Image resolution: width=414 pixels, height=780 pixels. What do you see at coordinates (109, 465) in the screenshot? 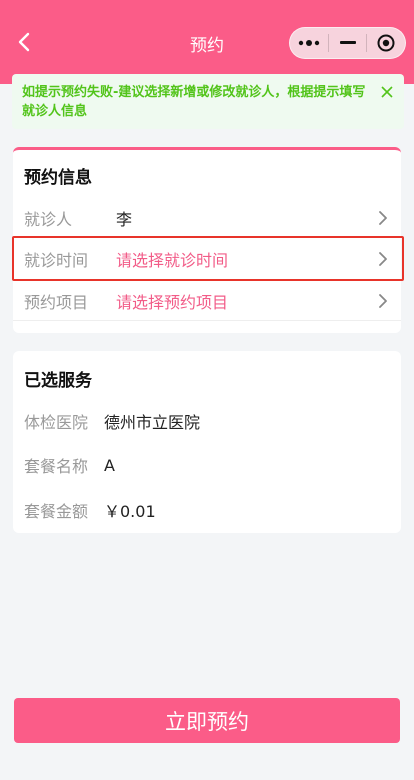
I see `package-name-value: A` at bounding box center [109, 465].